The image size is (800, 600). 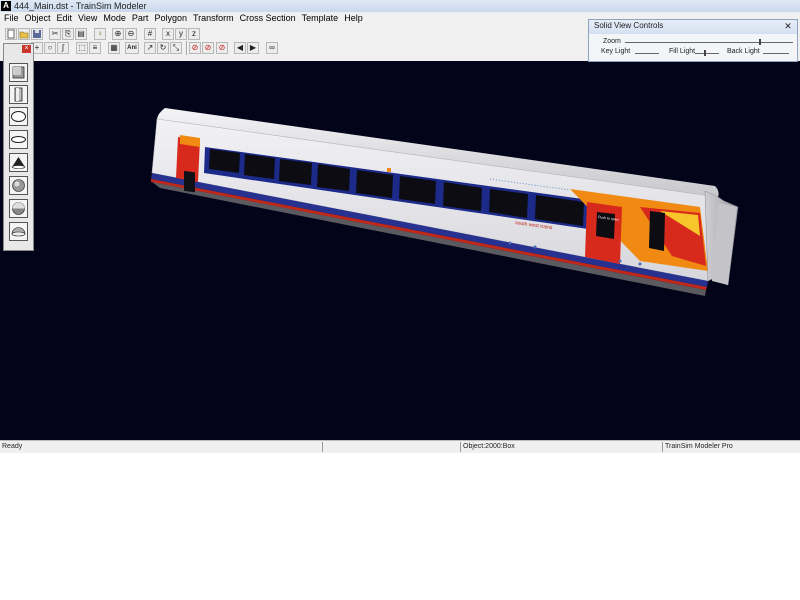 I want to click on no-move-button: ⊘, so click(x=208, y=48).